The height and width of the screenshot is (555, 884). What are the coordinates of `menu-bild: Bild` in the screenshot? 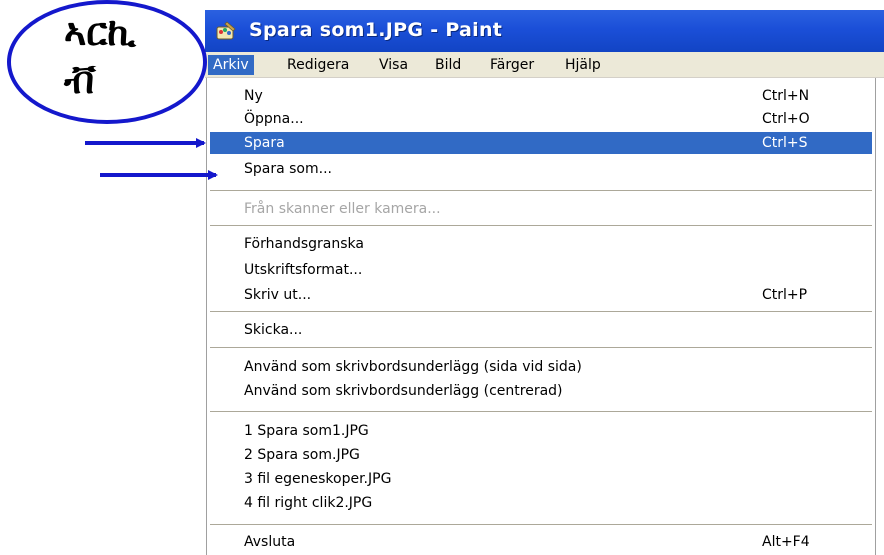 It's located at (448, 65).